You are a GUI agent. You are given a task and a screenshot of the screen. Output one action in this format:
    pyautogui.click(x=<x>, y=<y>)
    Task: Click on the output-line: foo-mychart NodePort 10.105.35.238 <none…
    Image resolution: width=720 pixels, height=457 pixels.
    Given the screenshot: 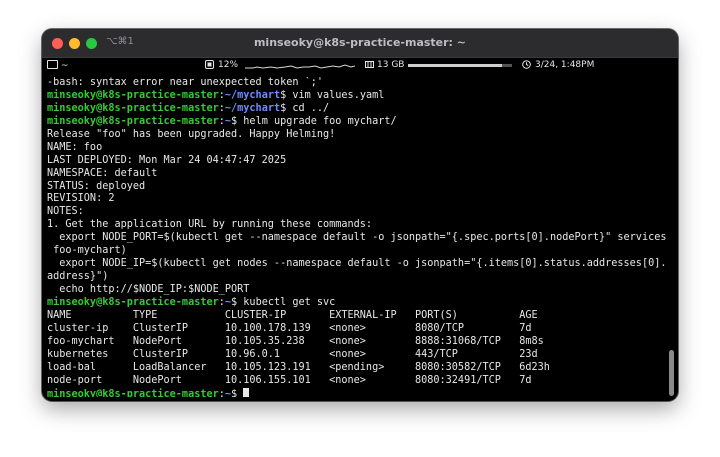 What is the action you would take?
    pyautogui.click(x=359, y=342)
    